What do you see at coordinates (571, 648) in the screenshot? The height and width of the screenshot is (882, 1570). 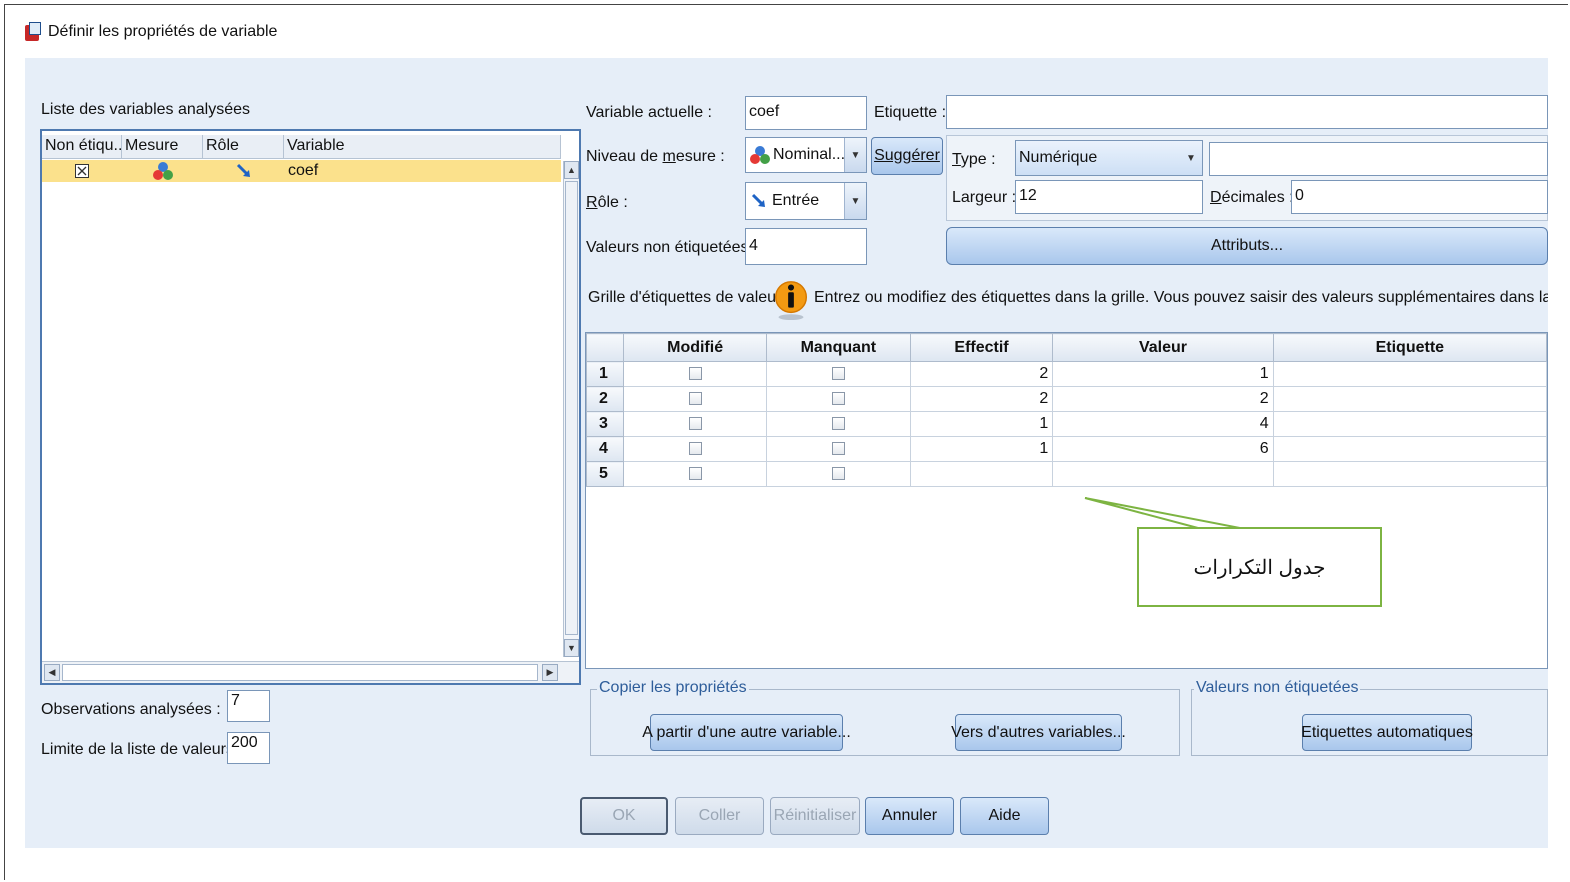 I see `scroll-down-icon: ▼` at bounding box center [571, 648].